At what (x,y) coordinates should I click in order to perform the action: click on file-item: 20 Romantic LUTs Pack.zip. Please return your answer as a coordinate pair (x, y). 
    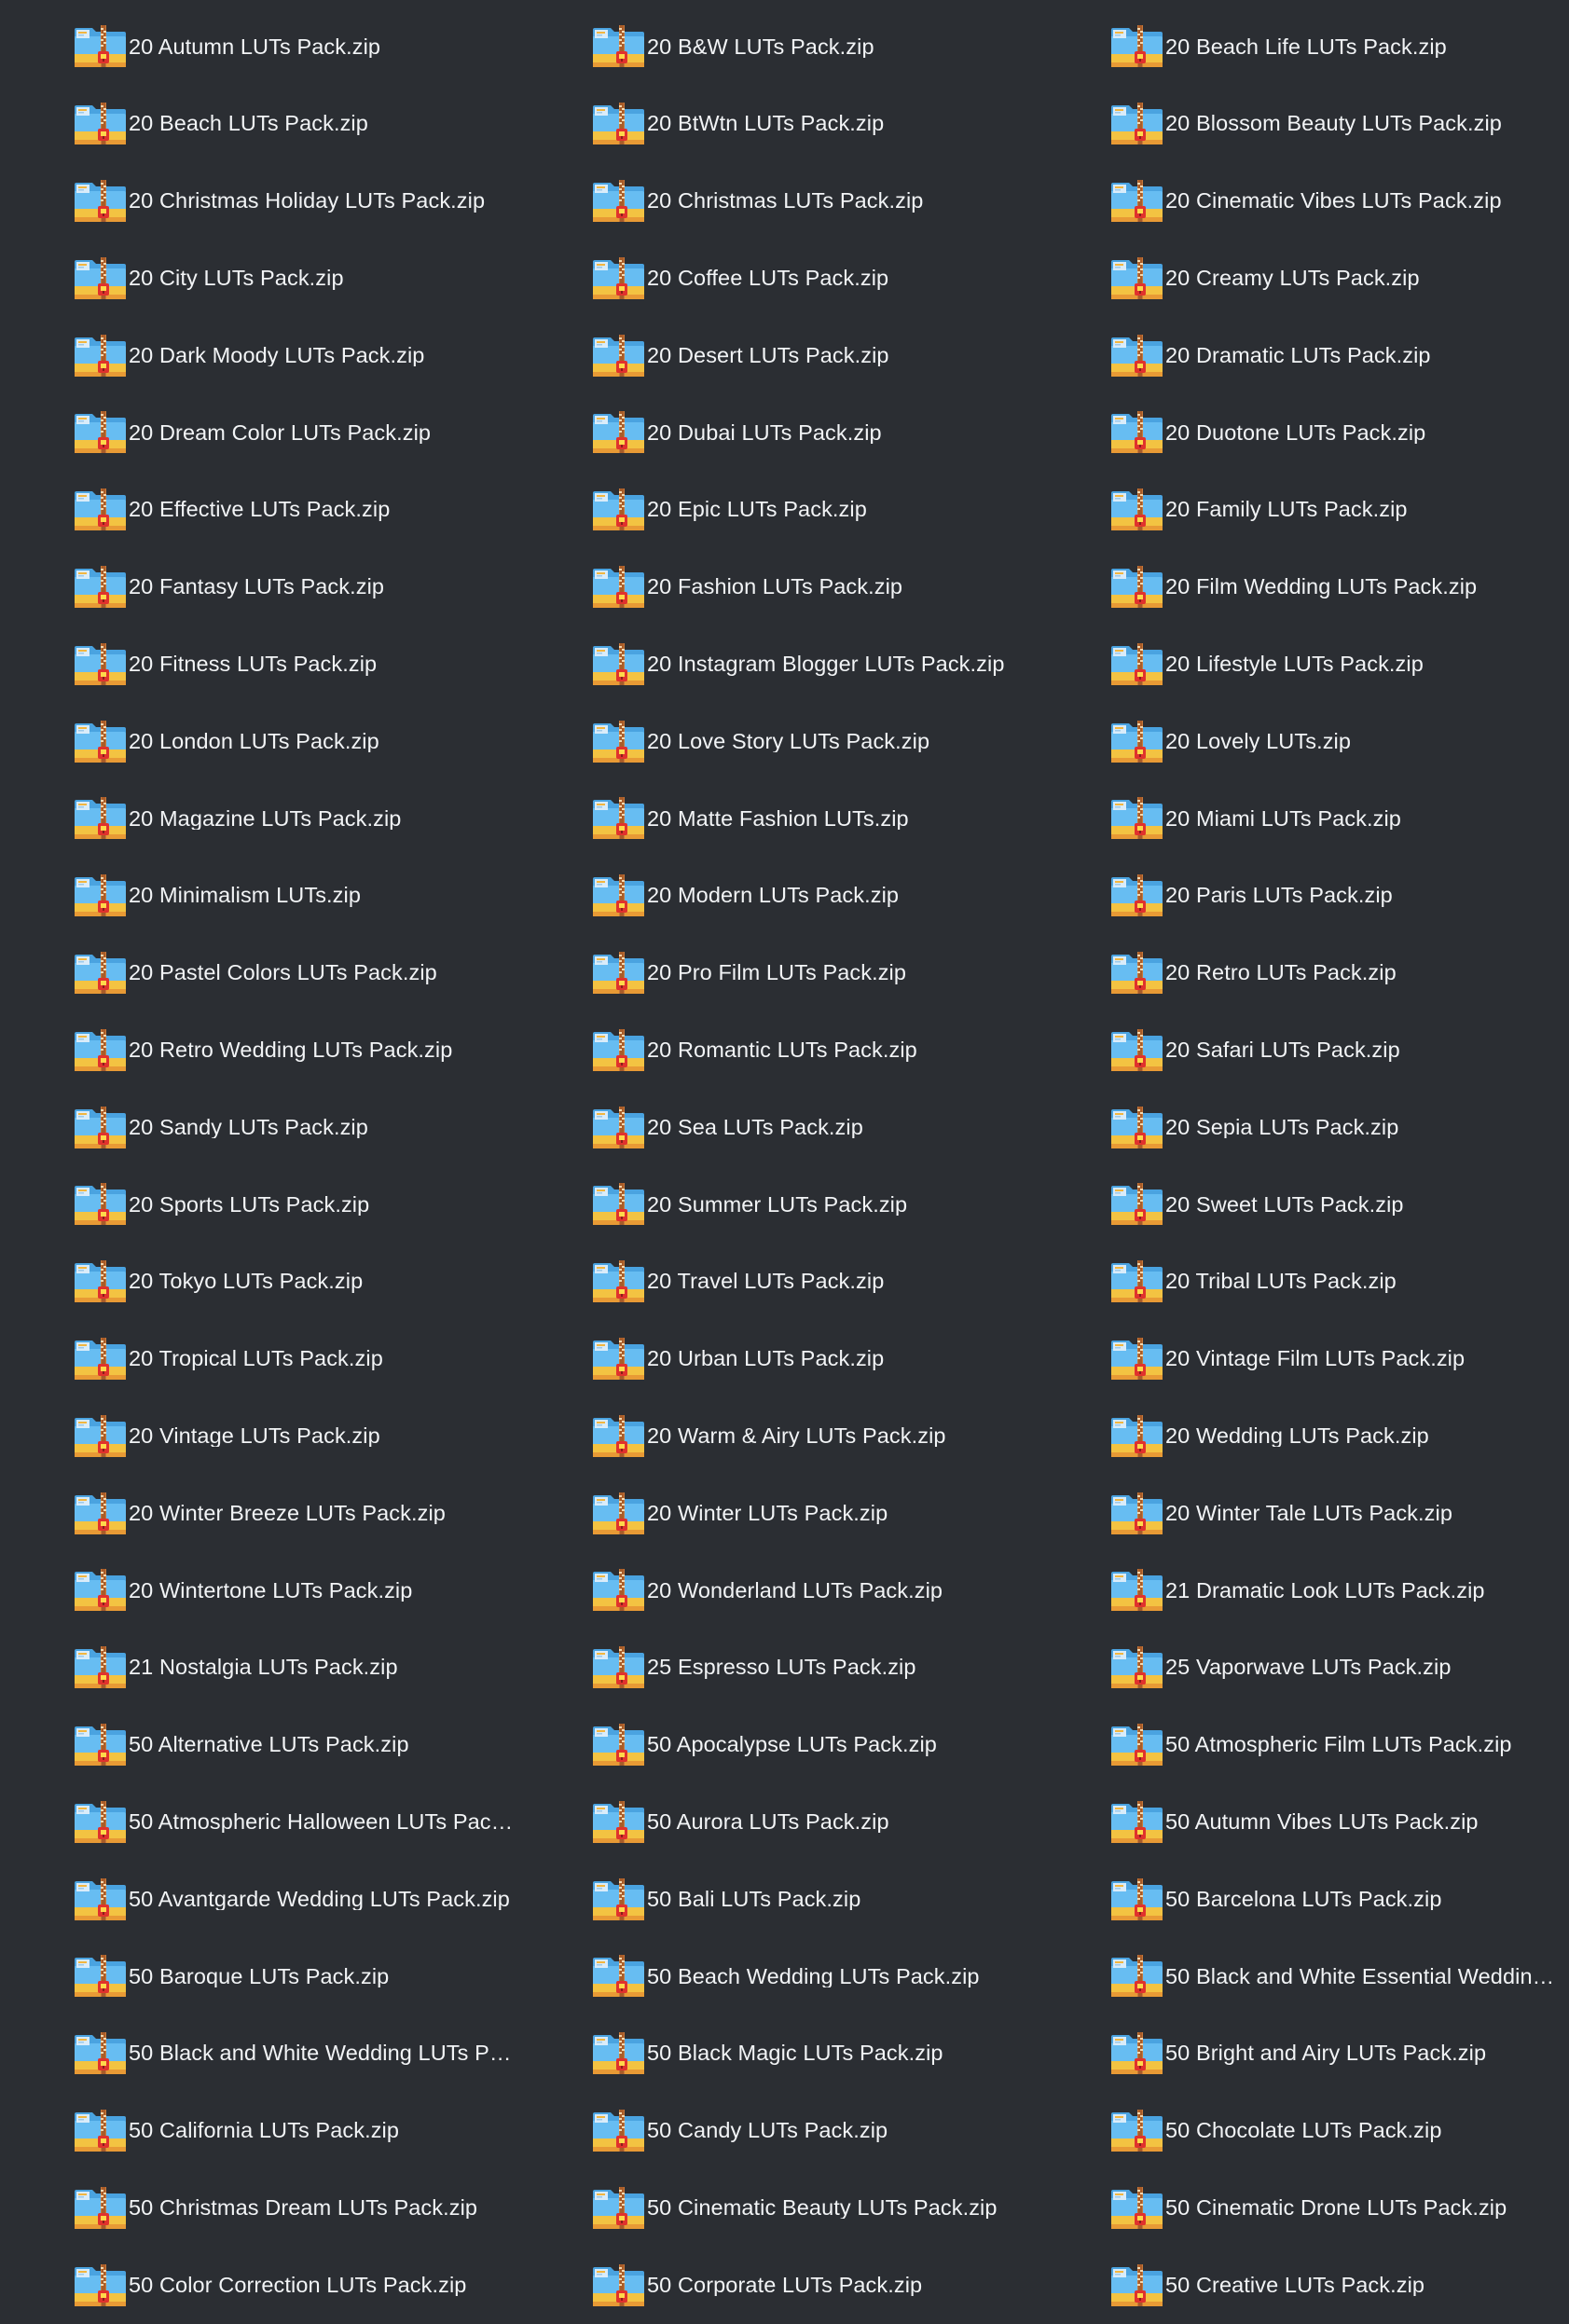
    Looking at the image, I should click on (777, 1050).